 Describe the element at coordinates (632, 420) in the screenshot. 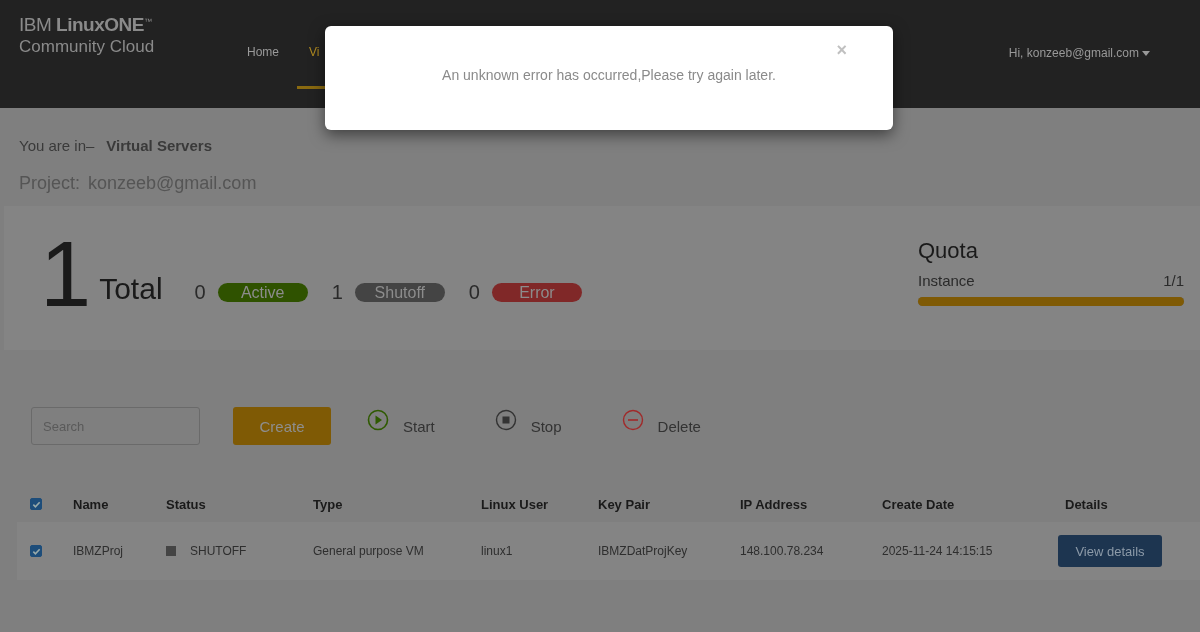

I see `minus-icon` at that location.